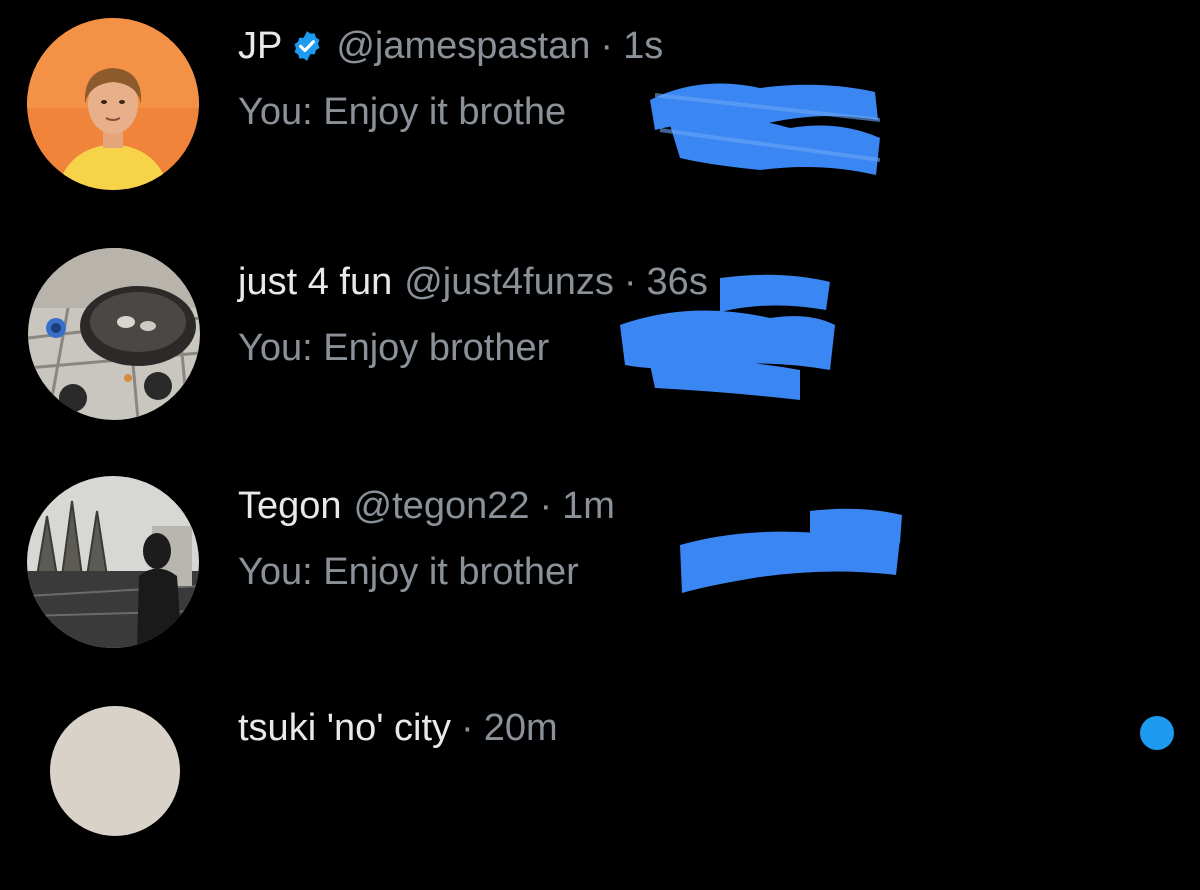 Image resolution: width=1200 pixels, height=890 pixels. What do you see at coordinates (677, 282) in the screenshot?
I see `timestamp: 36s` at bounding box center [677, 282].